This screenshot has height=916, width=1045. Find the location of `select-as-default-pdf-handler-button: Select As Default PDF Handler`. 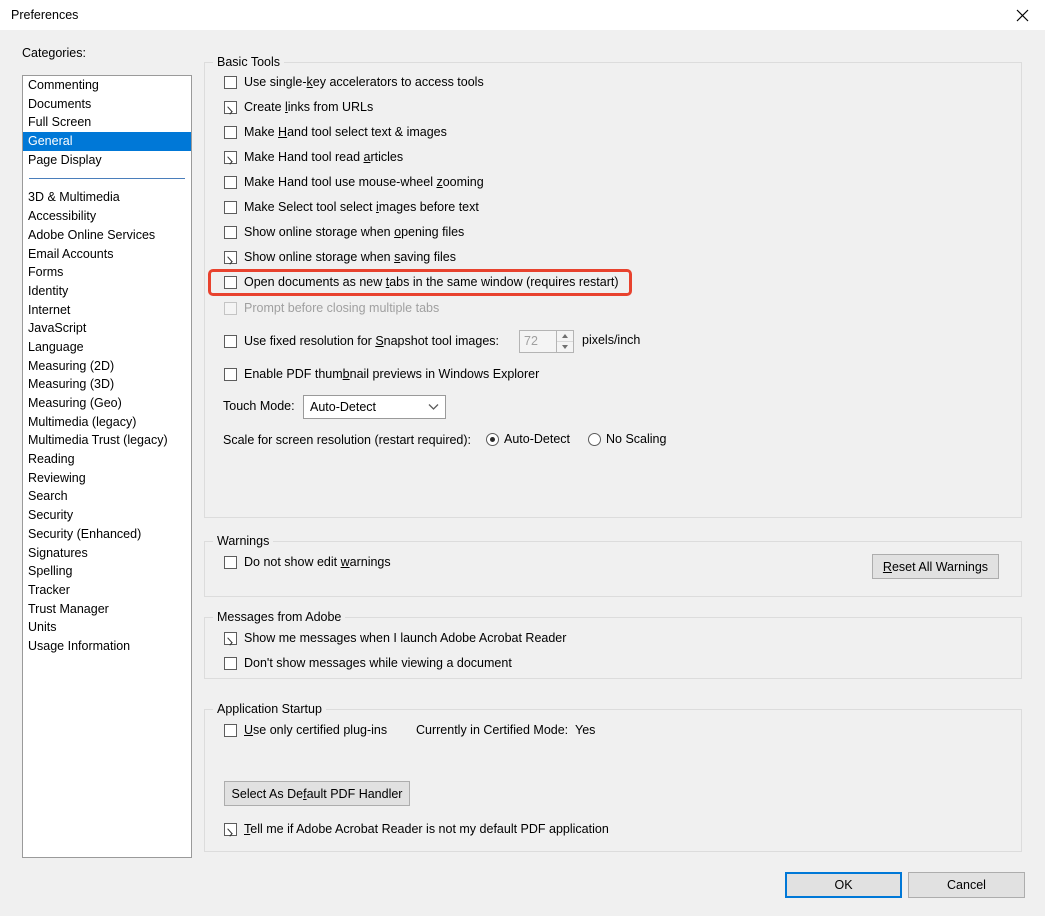

select-as-default-pdf-handler-button: Select As Default PDF Handler is located at coordinates (317, 793).